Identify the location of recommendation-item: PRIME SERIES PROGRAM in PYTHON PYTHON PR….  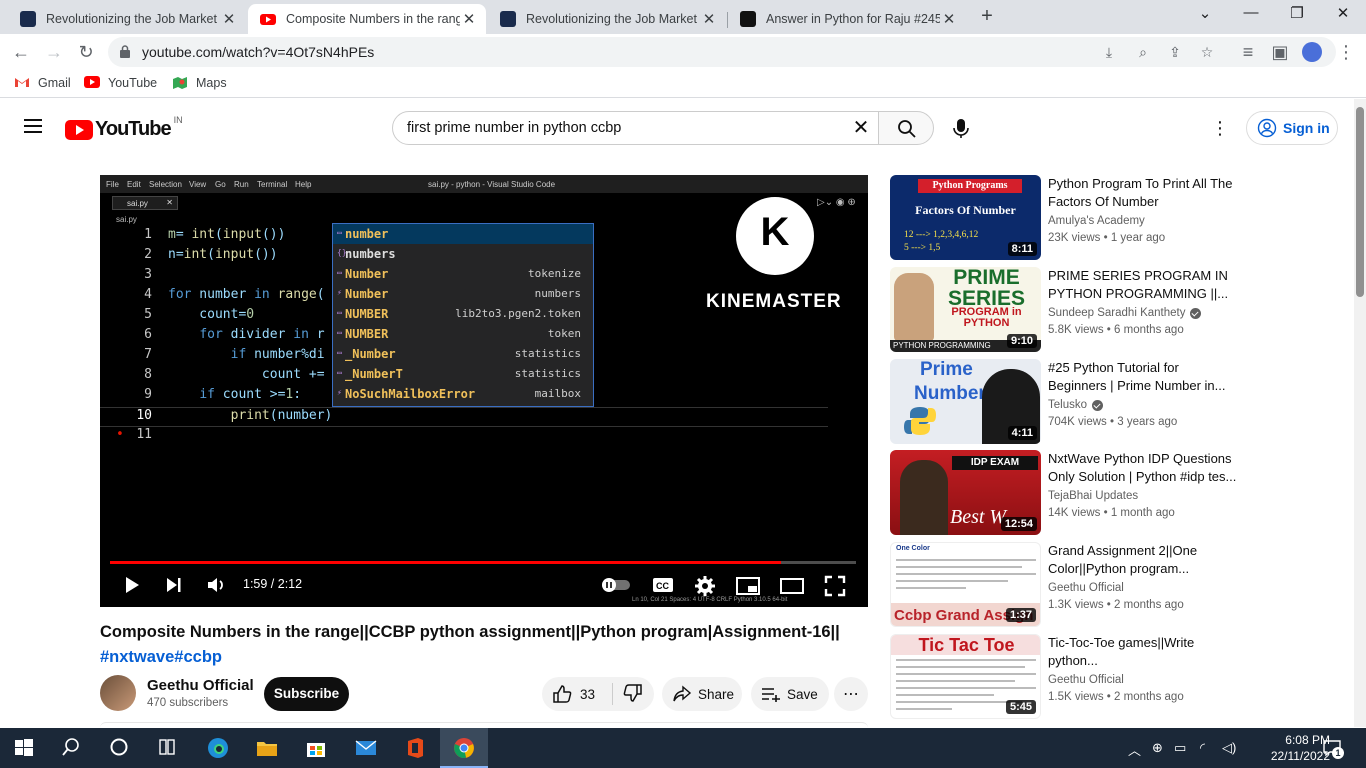
(1120, 310).